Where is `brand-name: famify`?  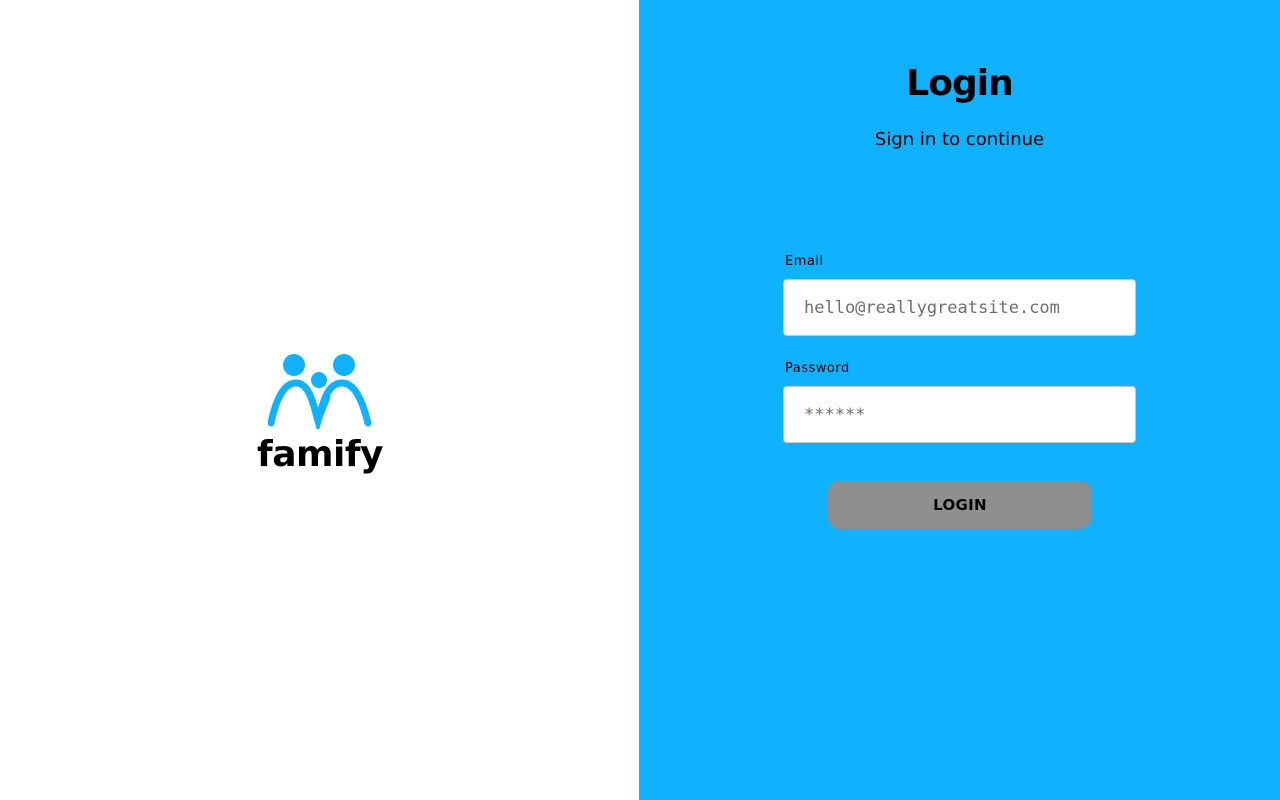 brand-name: famify is located at coordinates (320, 454).